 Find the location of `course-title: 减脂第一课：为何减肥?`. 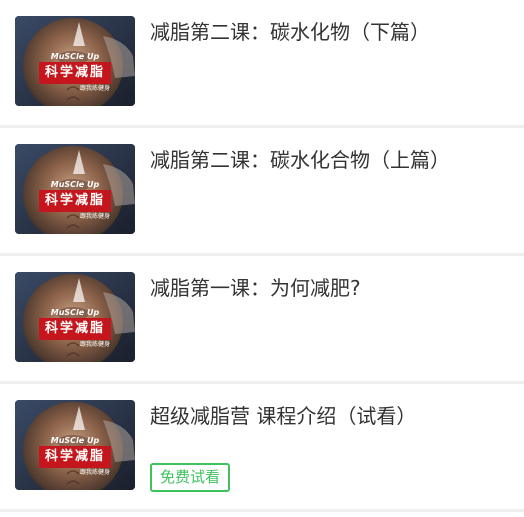

course-title: 减脂第一课：为何减肥? is located at coordinates (329, 288).